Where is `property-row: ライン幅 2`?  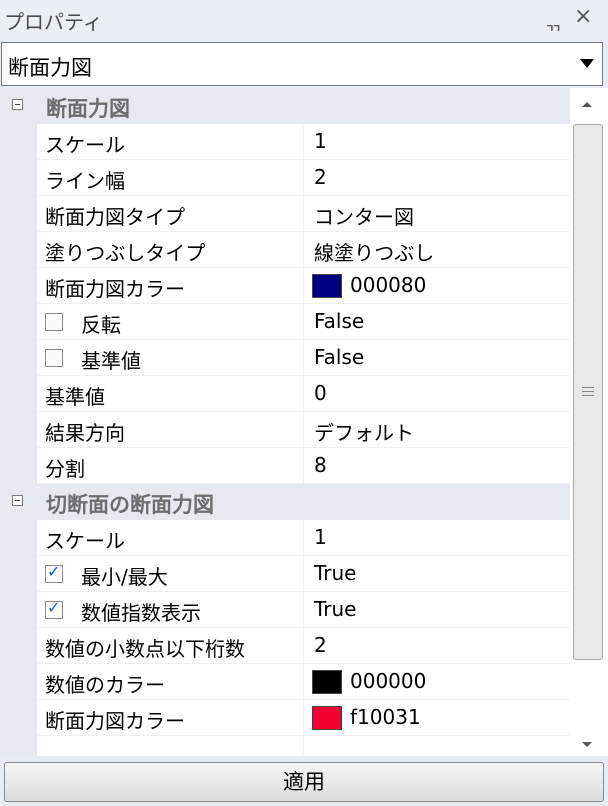 property-row: ライン幅 2 is located at coordinates (285, 178).